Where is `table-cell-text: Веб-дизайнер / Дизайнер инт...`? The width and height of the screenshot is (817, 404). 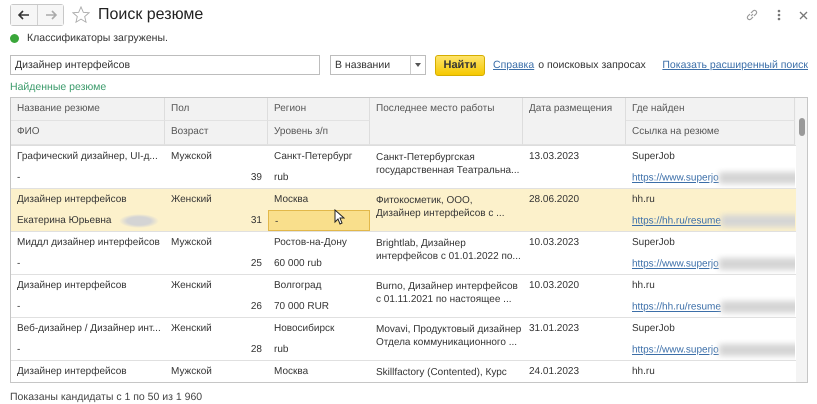
table-cell-text: Веб-дизайнер / Дизайнер инт... is located at coordinates (89, 329).